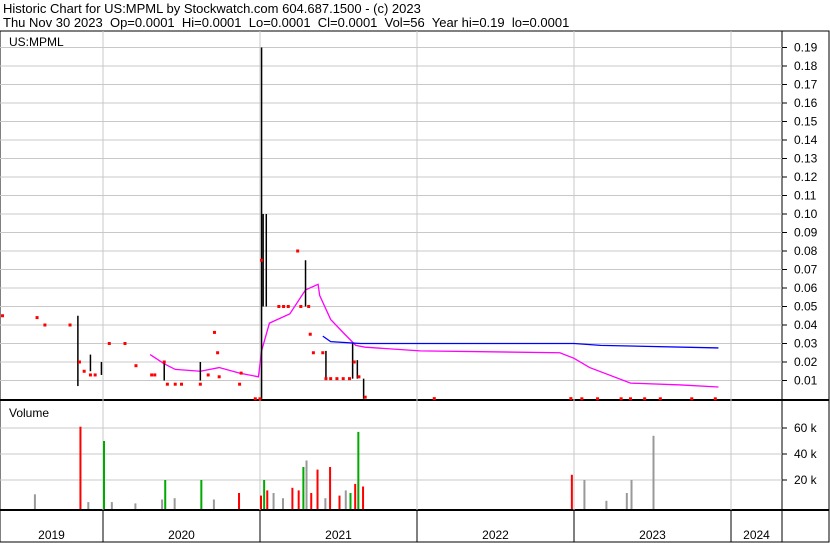  Describe the element at coordinates (806, 214) in the screenshot. I see `price-tick-label: 0.10` at that location.